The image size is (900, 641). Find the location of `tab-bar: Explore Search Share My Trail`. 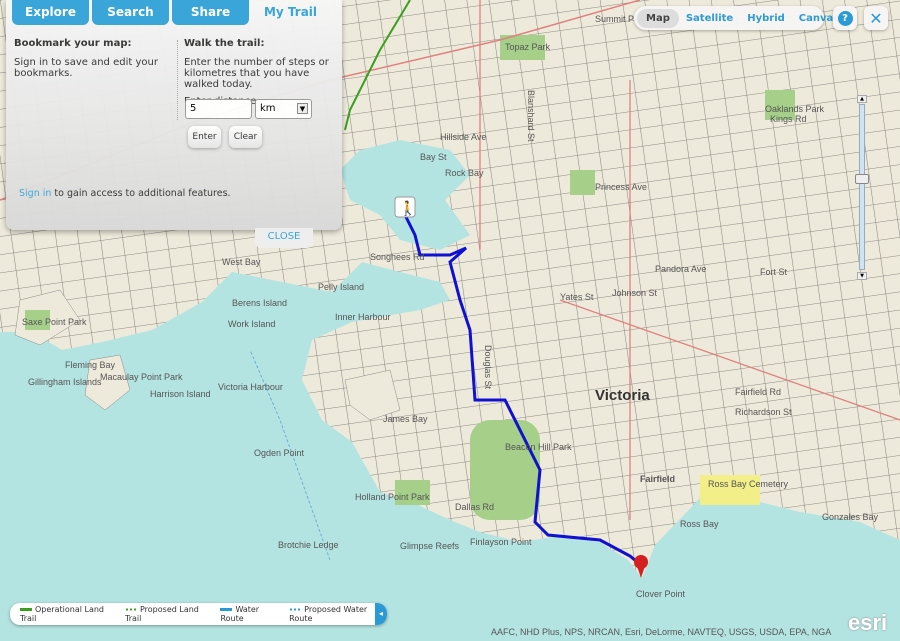

tab-bar: Explore Search Share My Trail is located at coordinates (170, 12).